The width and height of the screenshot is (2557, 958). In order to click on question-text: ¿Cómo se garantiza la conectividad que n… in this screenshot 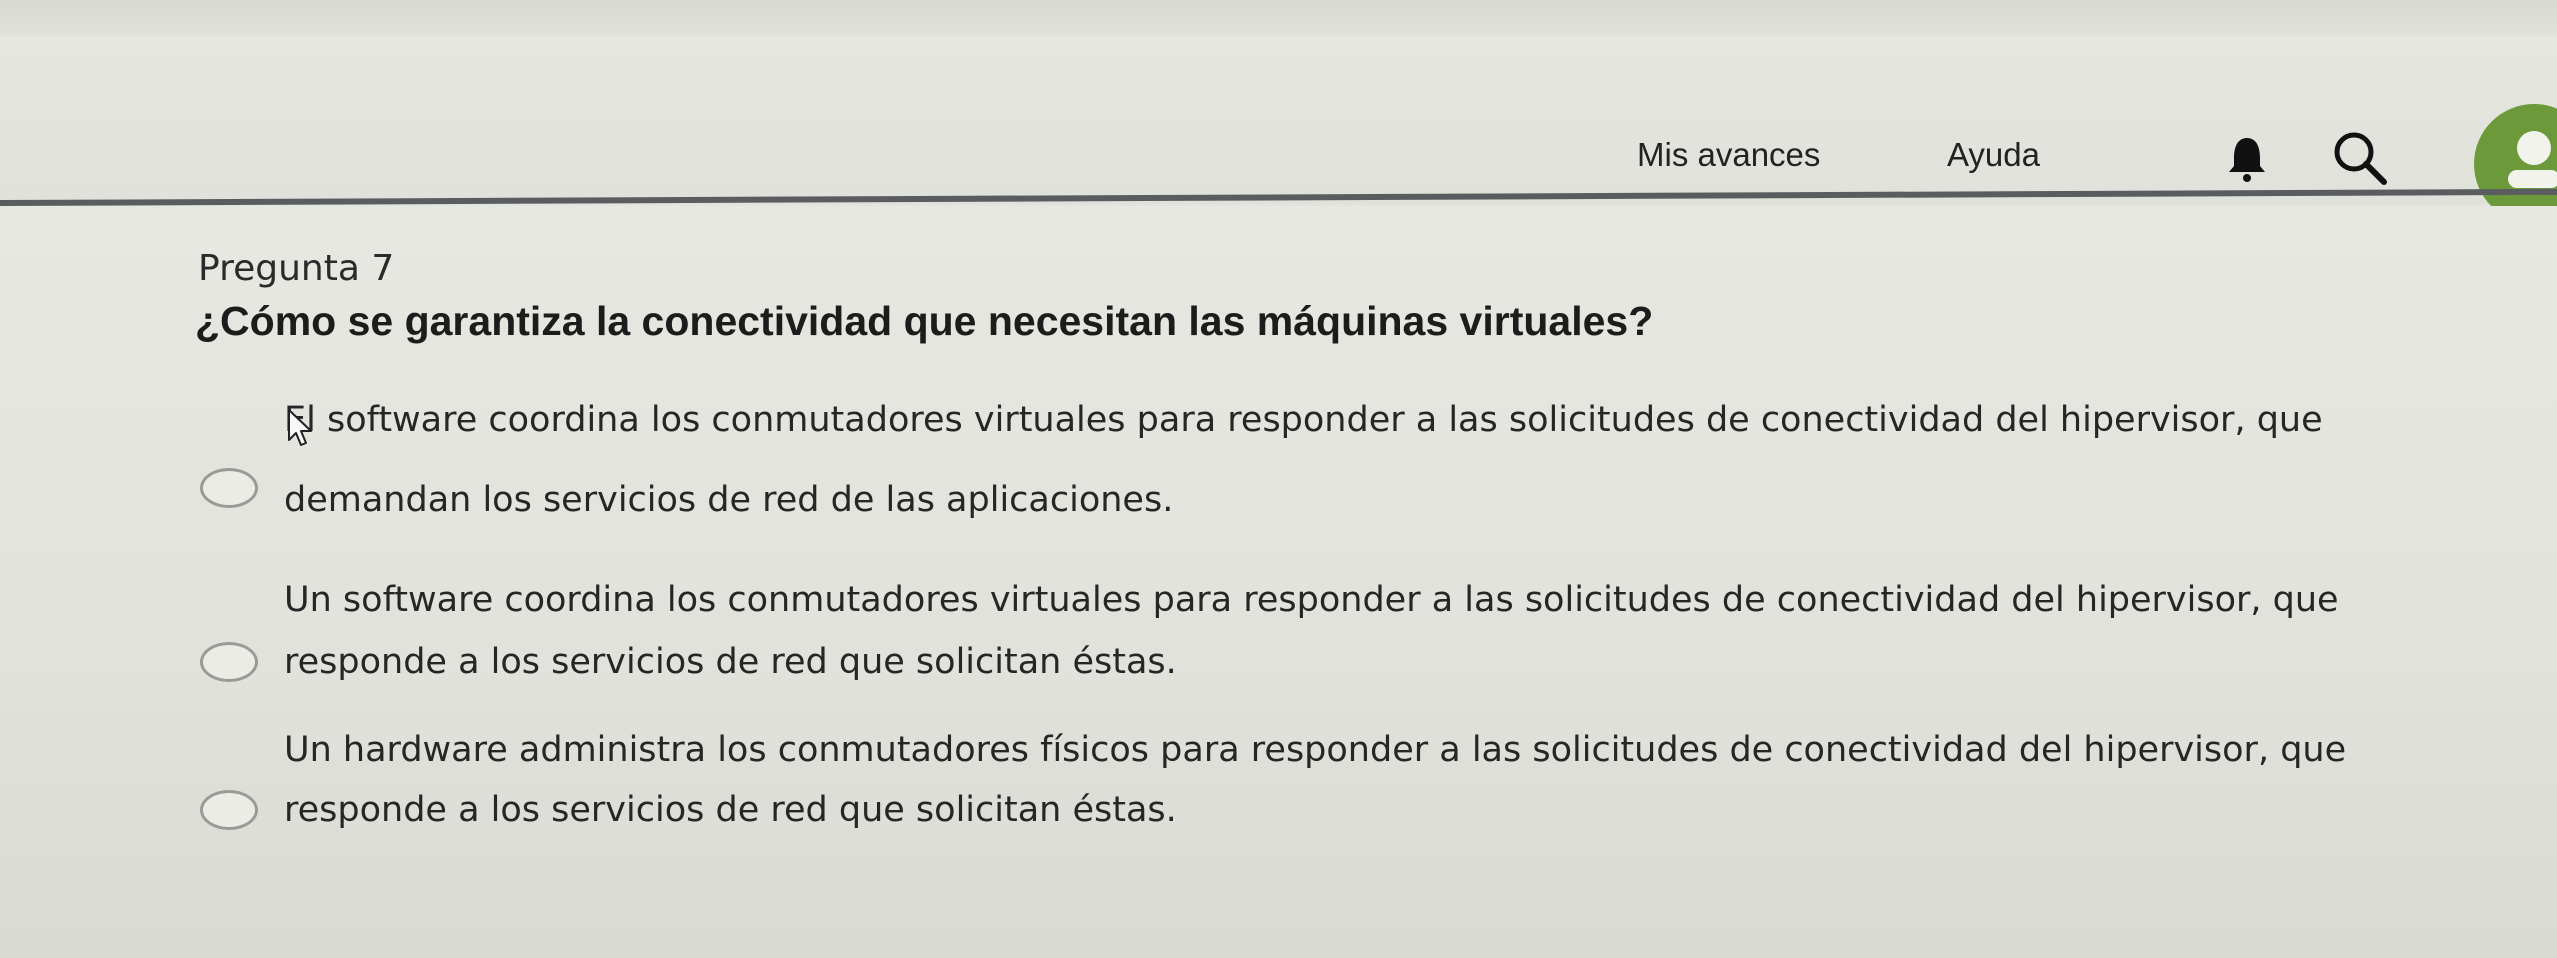, I will do `click(924, 321)`.